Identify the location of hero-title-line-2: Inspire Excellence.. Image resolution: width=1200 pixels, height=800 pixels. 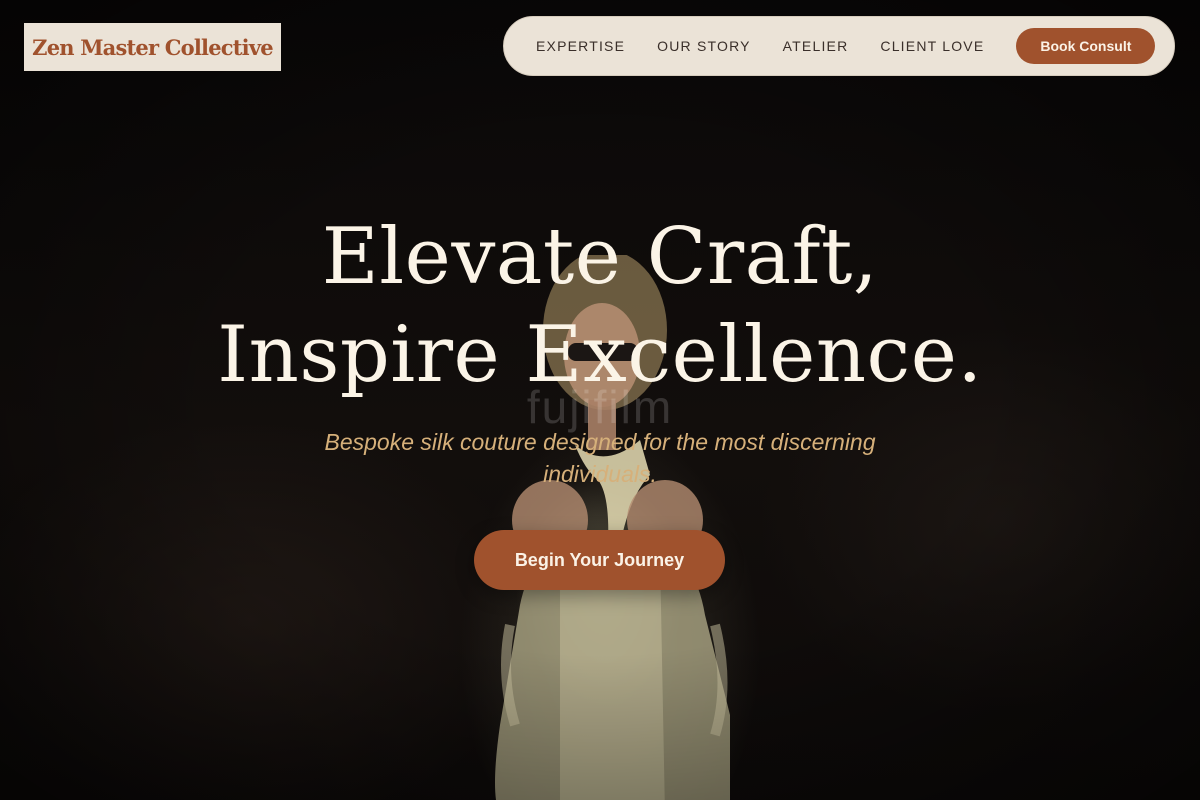
(600, 355).